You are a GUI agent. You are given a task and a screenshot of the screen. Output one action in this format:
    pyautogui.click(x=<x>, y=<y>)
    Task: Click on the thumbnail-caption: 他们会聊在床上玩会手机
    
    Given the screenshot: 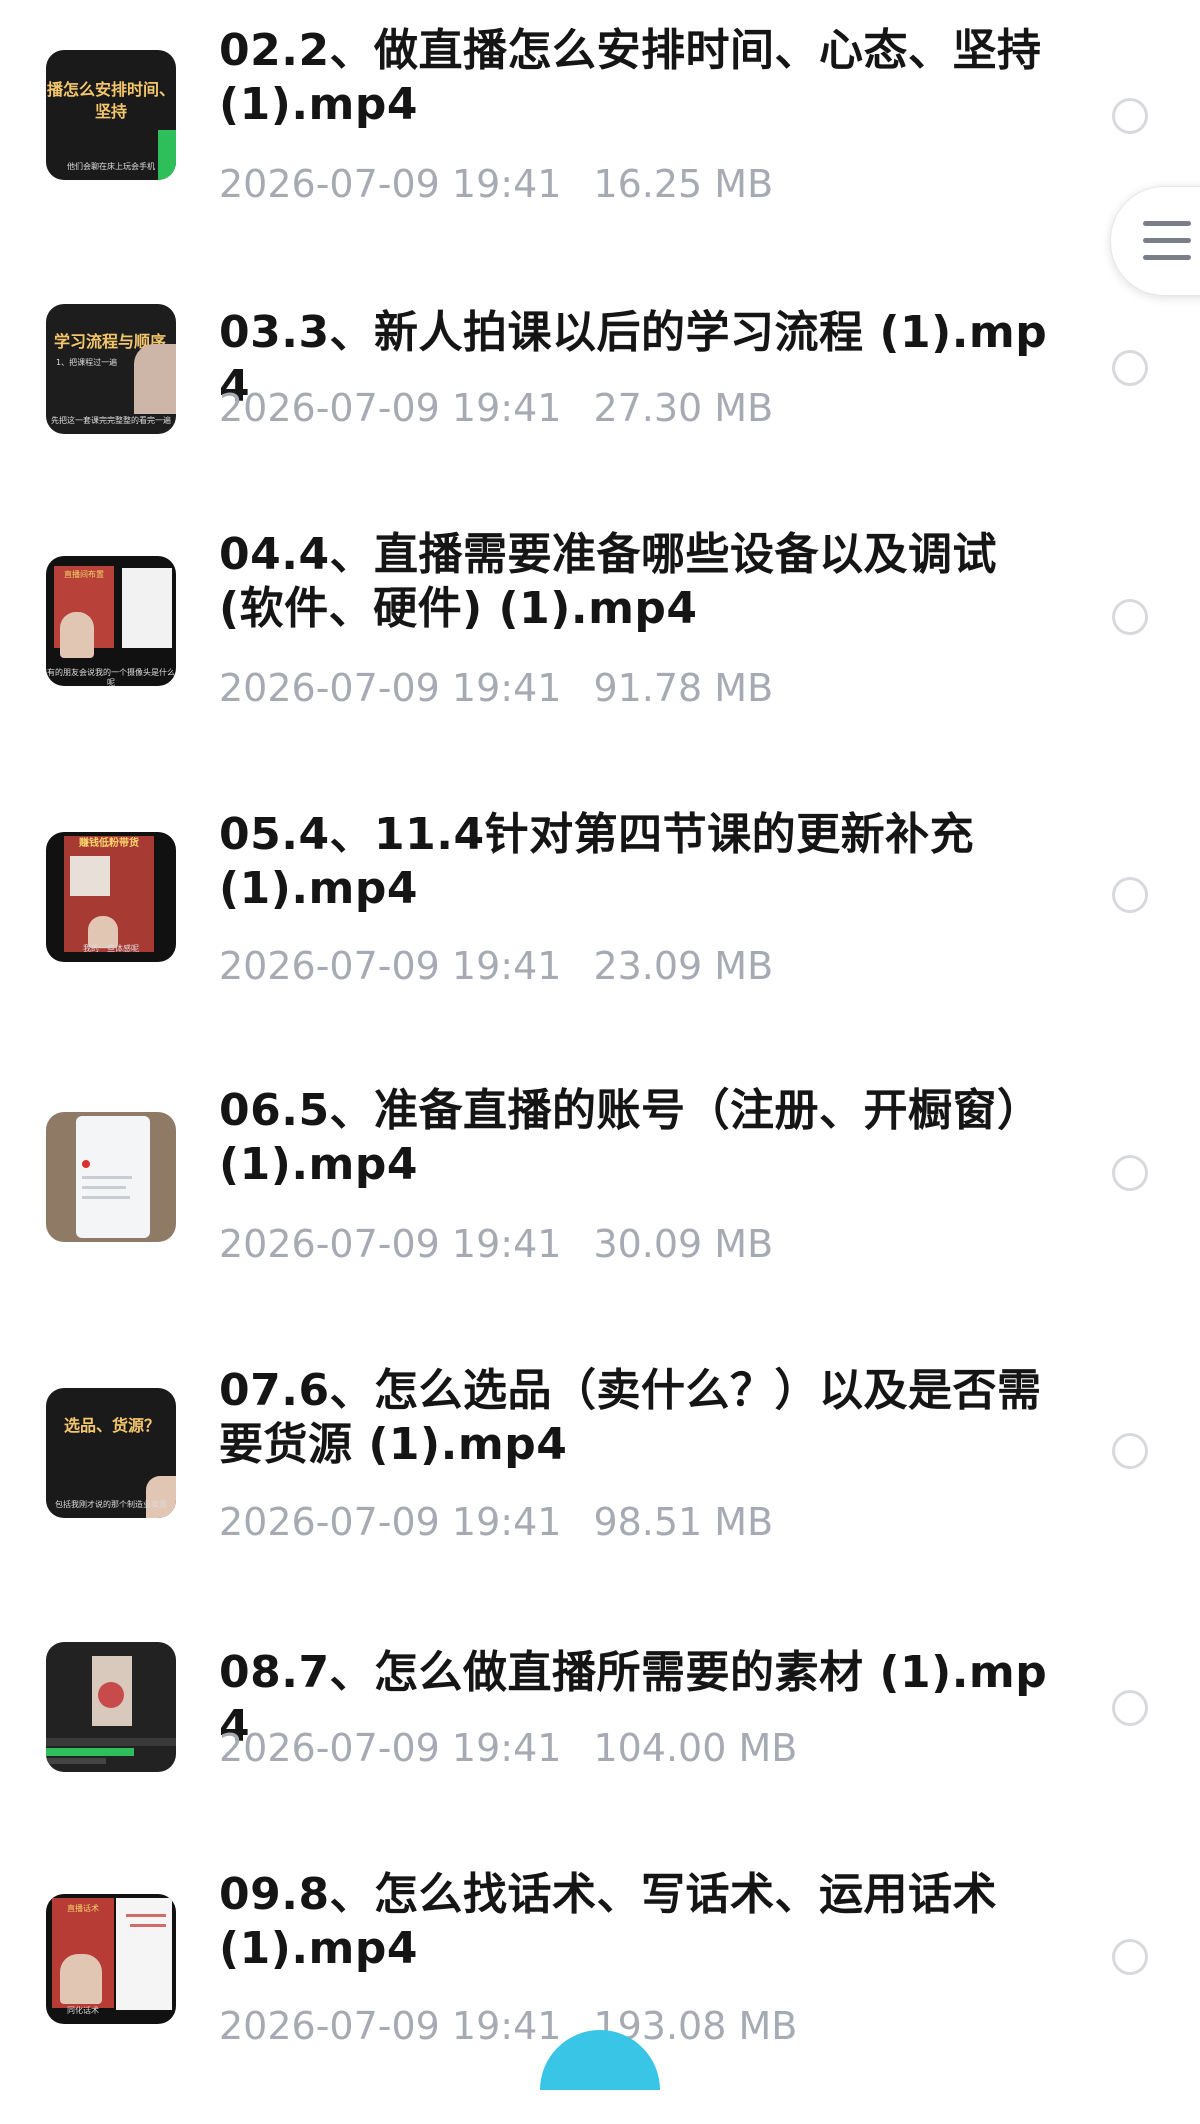 What is the action you would take?
    pyautogui.click(x=111, y=166)
    